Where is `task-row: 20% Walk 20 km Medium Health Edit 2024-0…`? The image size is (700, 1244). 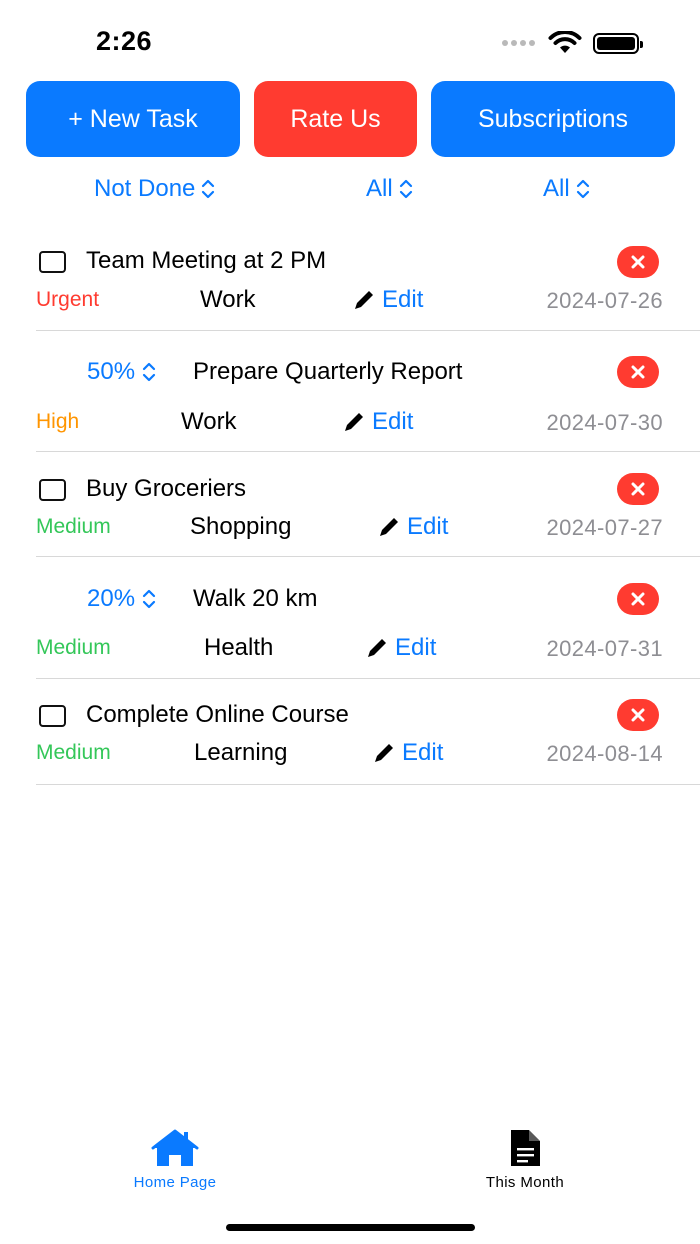 task-row: 20% Walk 20 km Medium Health Edit 2024-0… is located at coordinates (350, 618).